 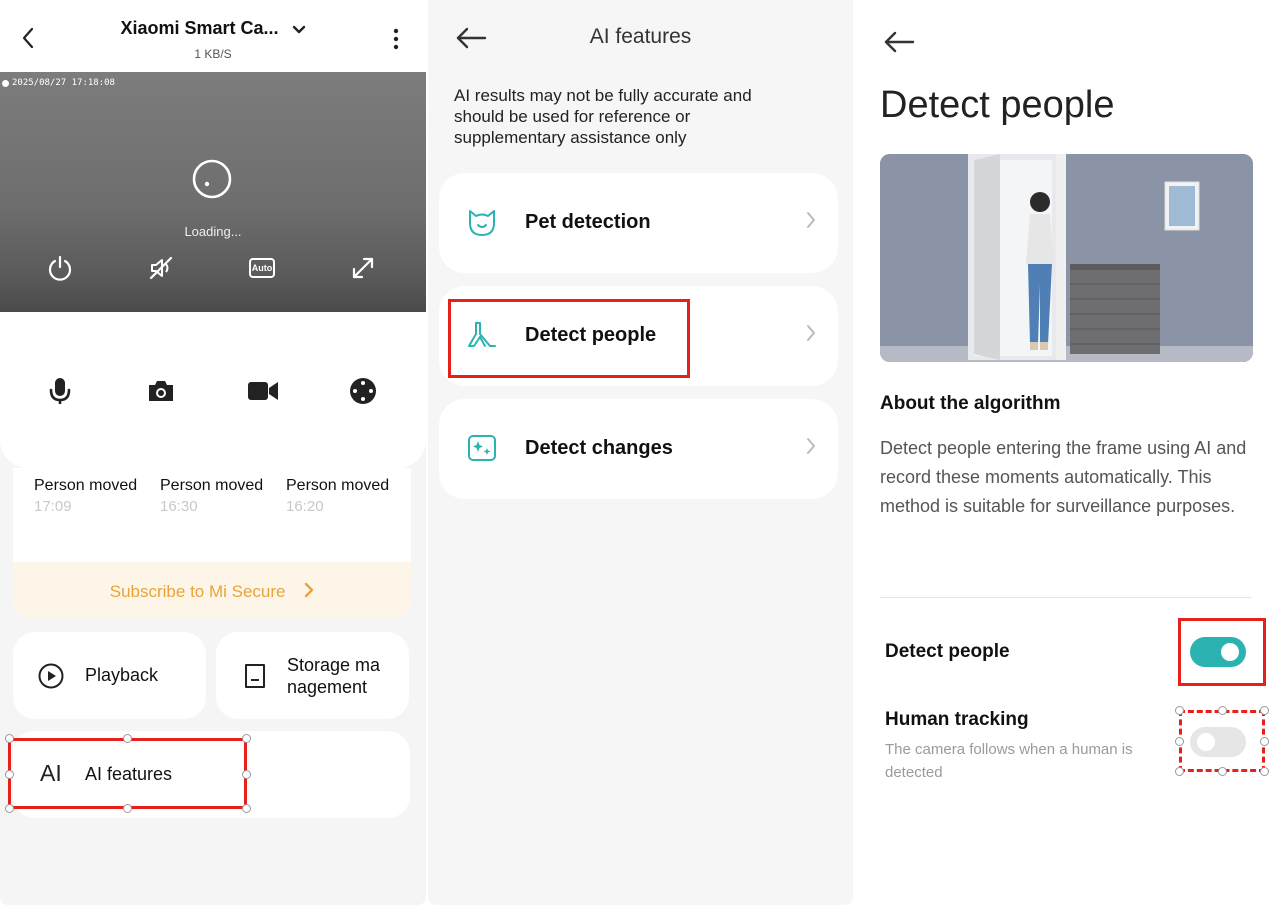 I want to click on page-title: Detect people, so click(x=997, y=105).